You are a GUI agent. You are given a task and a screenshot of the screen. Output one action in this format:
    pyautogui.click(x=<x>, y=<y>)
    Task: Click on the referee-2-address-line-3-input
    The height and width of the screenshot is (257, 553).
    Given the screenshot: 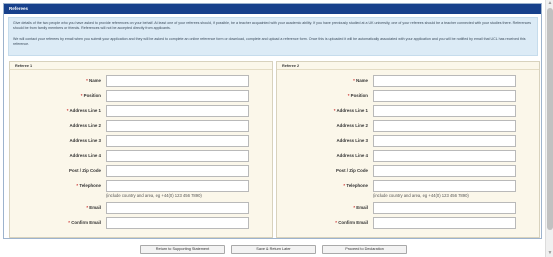 What is the action you would take?
    pyautogui.click(x=444, y=141)
    